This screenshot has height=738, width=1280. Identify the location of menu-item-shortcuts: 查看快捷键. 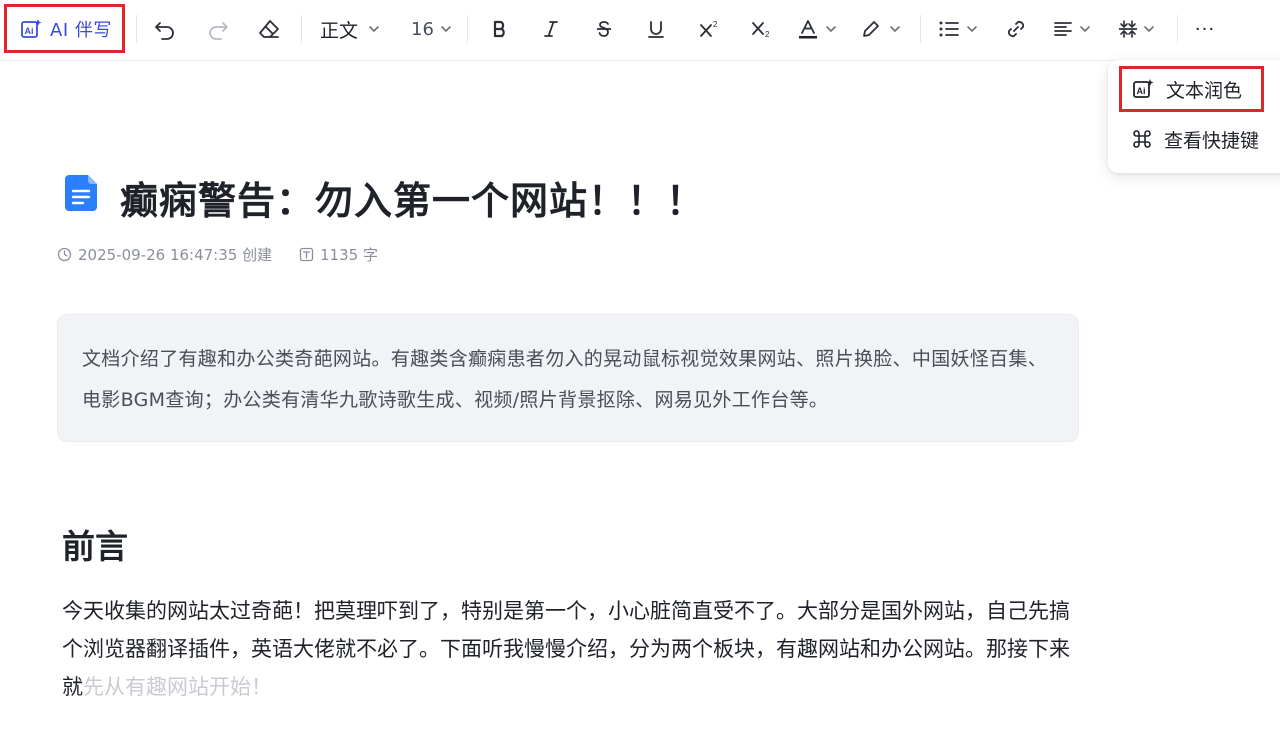
(1189, 139).